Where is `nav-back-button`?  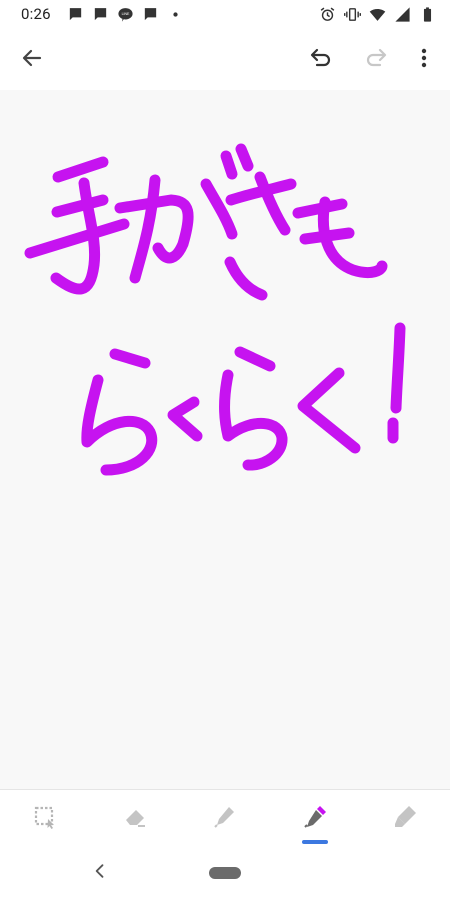 nav-back-button is located at coordinates (100, 873).